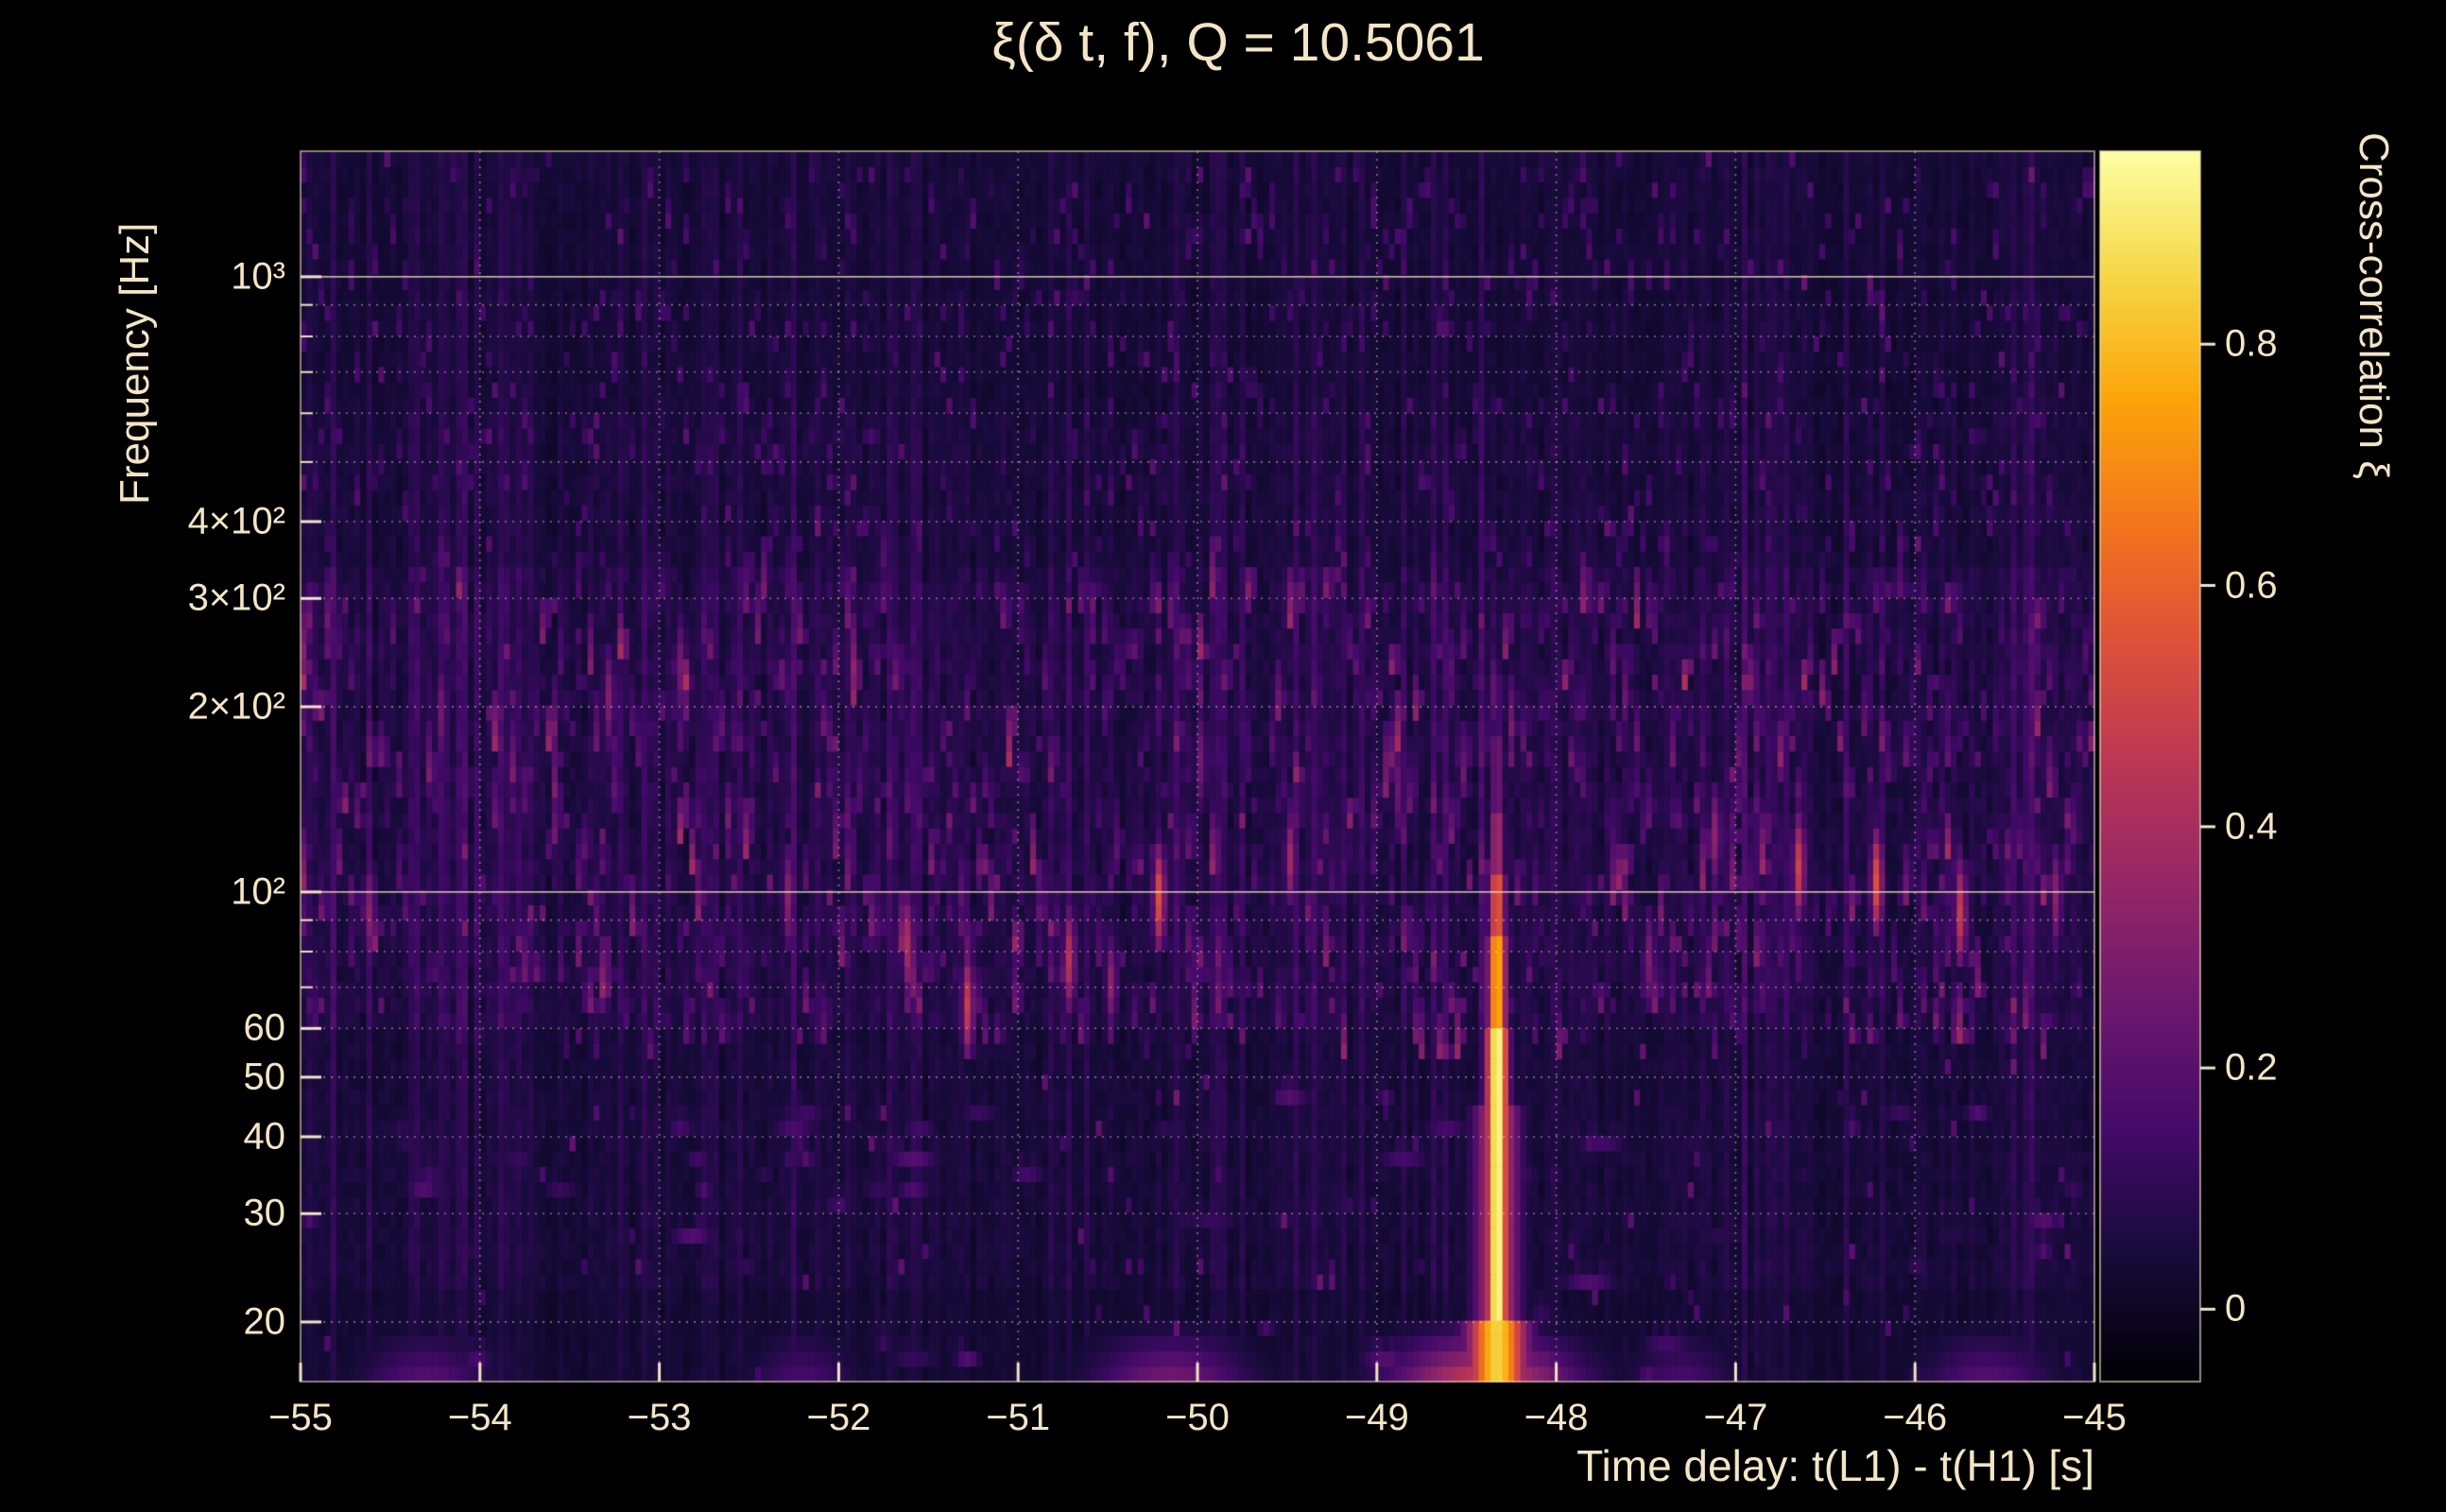 The image size is (2446, 1512). What do you see at coordinates (264, 1077) in the screenshot?
I see `y-tick-label: 50` at bounding box center [264, 1077].